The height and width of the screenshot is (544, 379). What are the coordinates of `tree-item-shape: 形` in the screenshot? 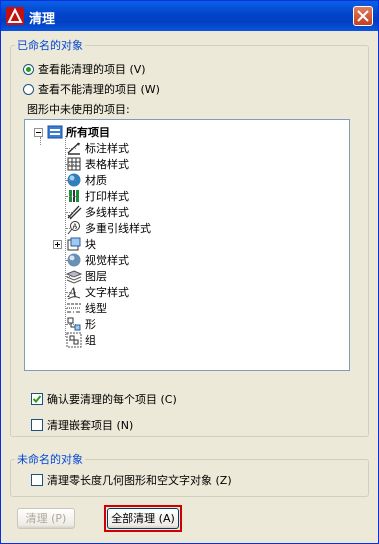 It's located at (81, 324).